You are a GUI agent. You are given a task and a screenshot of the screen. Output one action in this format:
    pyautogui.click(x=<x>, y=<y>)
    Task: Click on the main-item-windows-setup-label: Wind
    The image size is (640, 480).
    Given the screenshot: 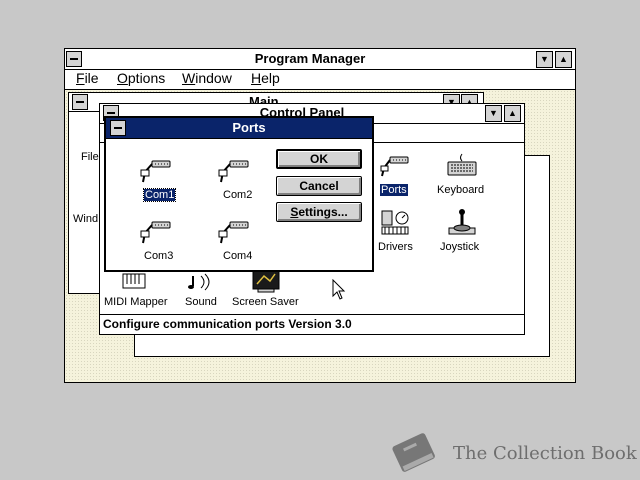 What is the action you would take?
    pyautogui.click(x=86, y=219)
    